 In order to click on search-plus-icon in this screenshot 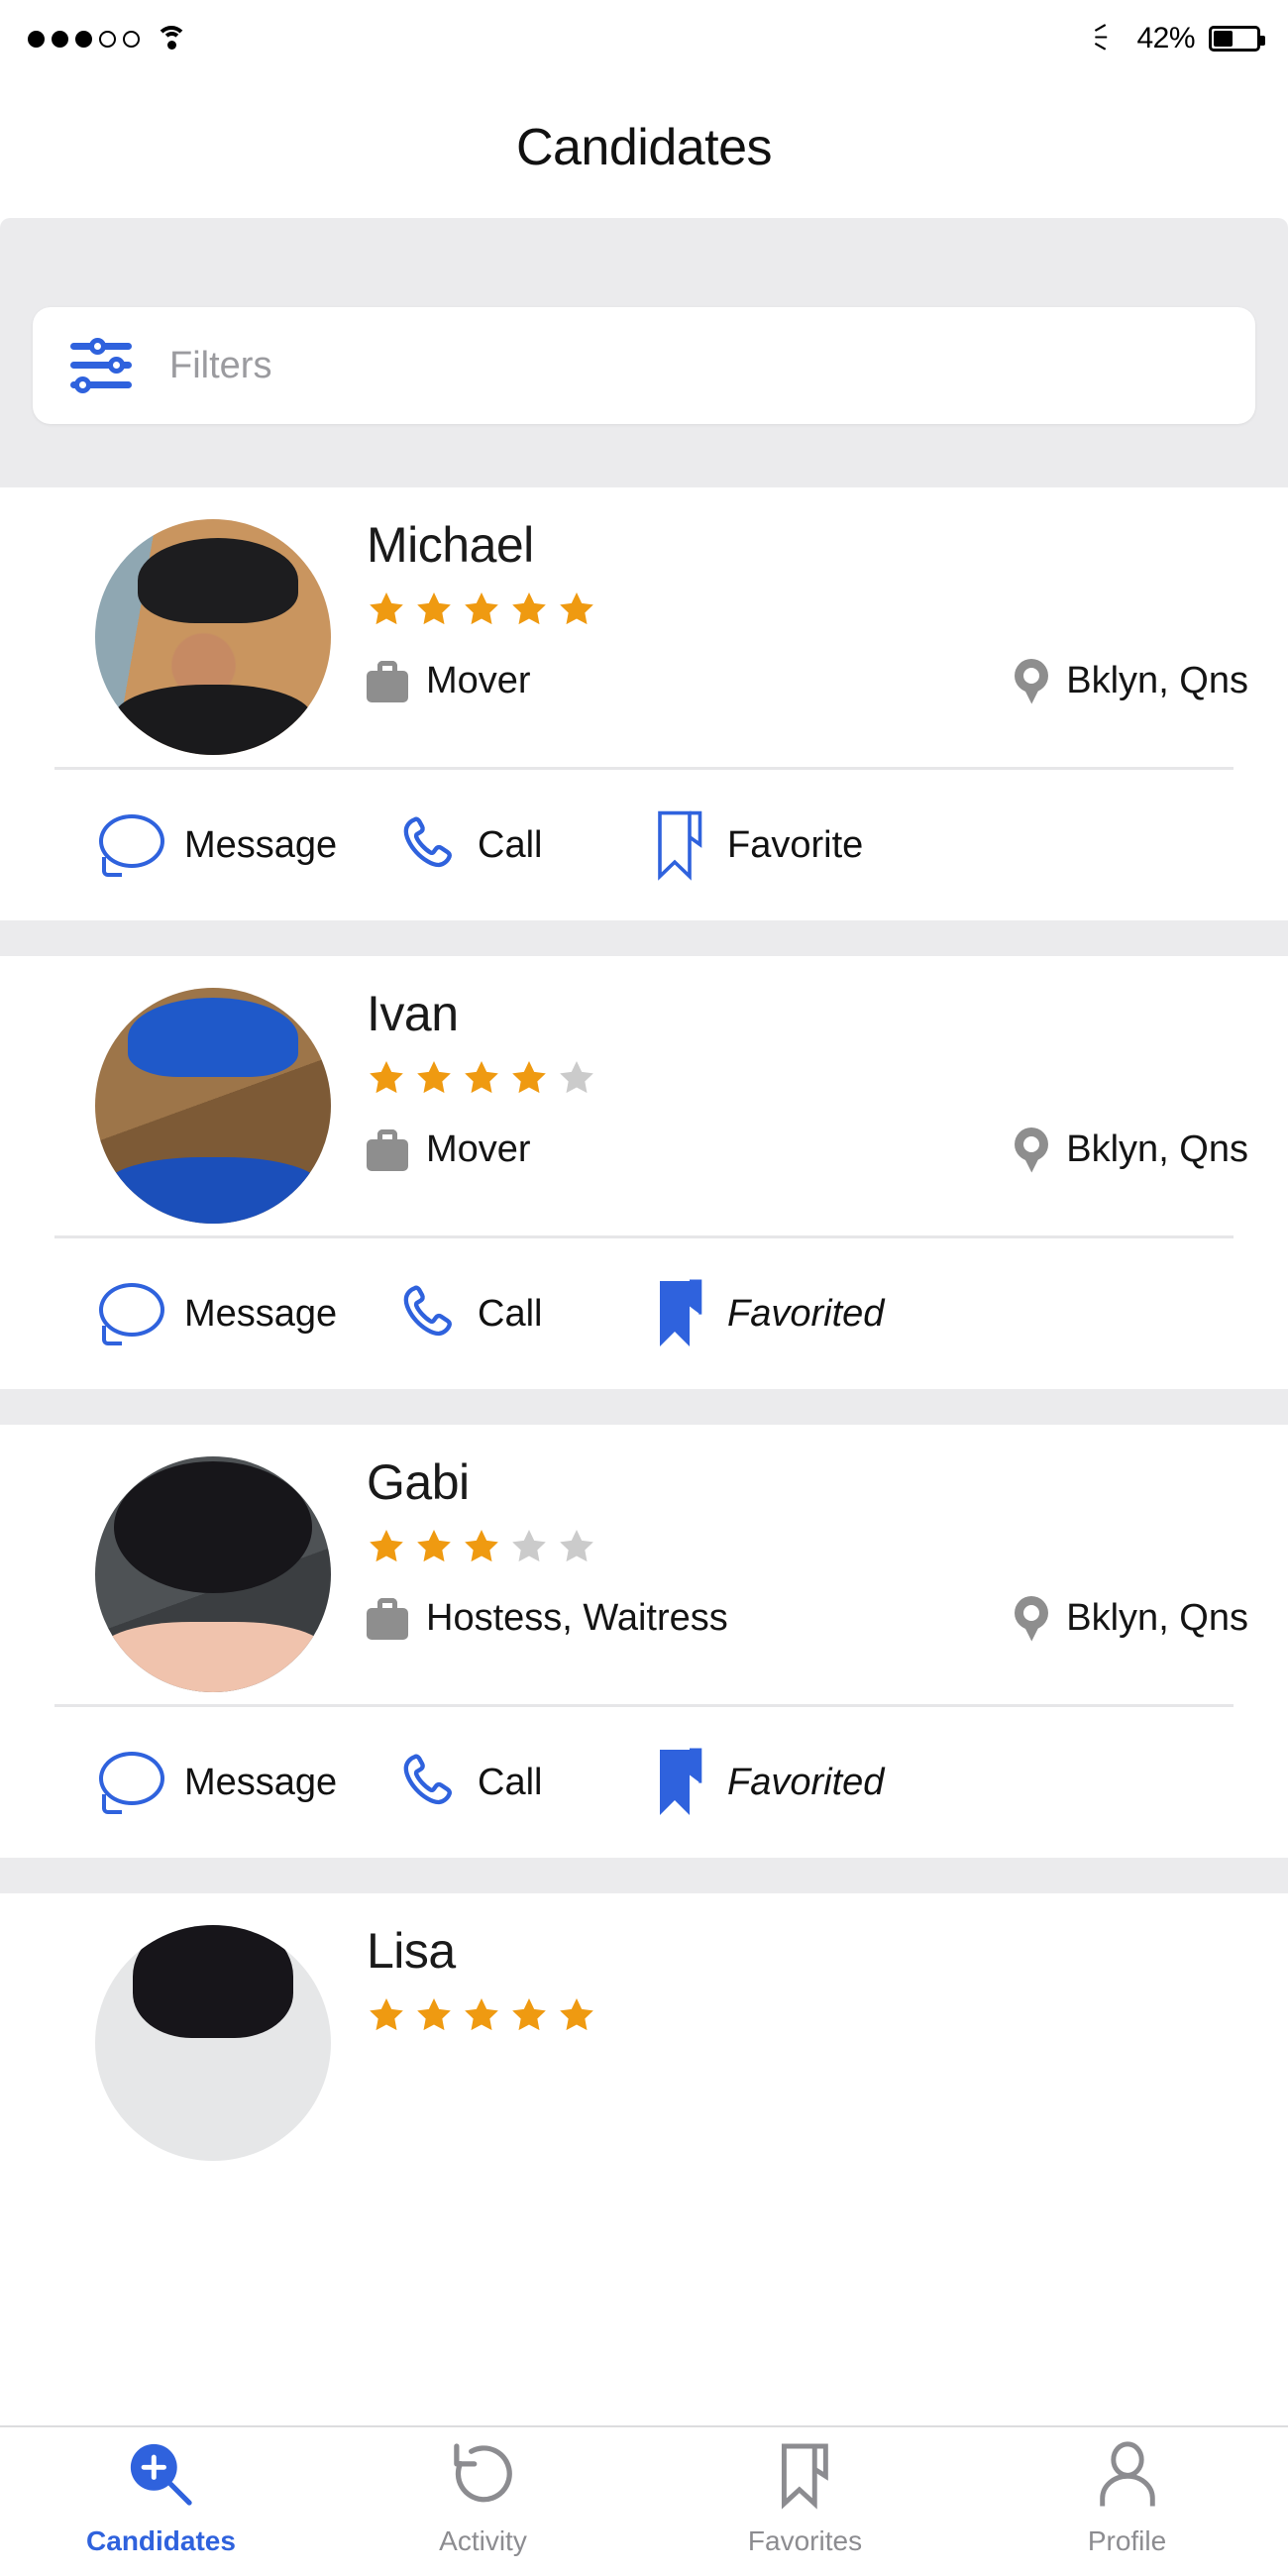, I will do `click(161, 2475)`.